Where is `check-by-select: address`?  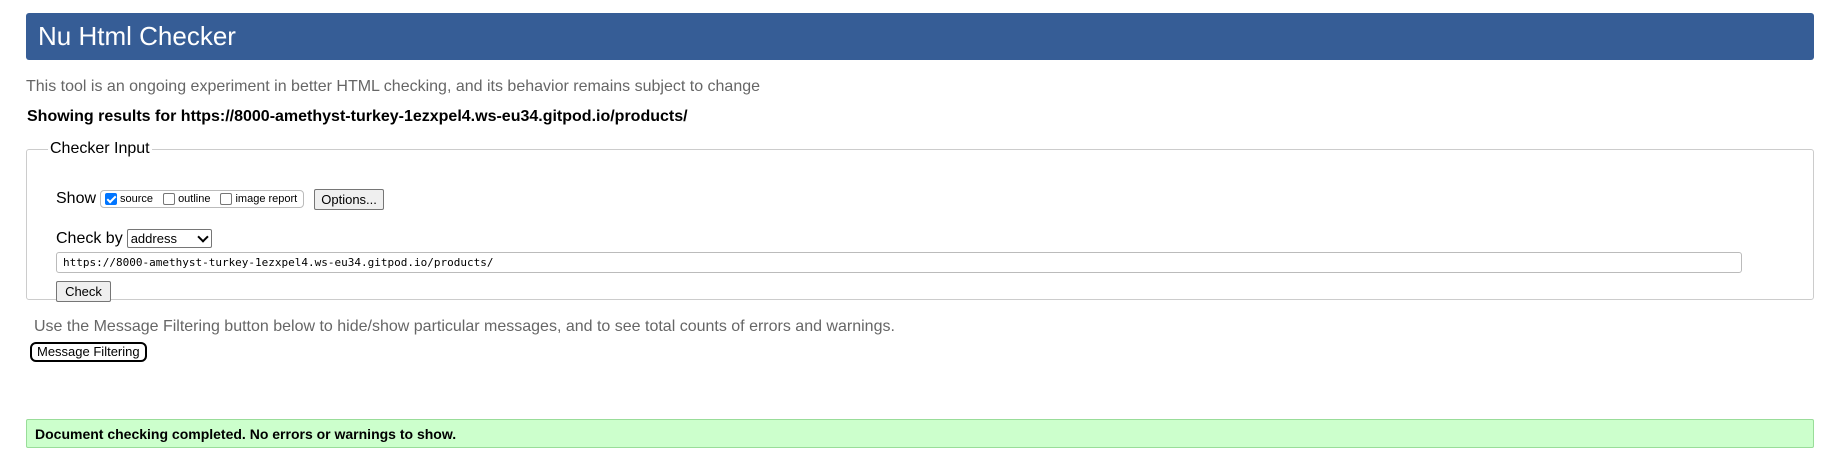 check-by-select: address is located at coordinates (169, 238).